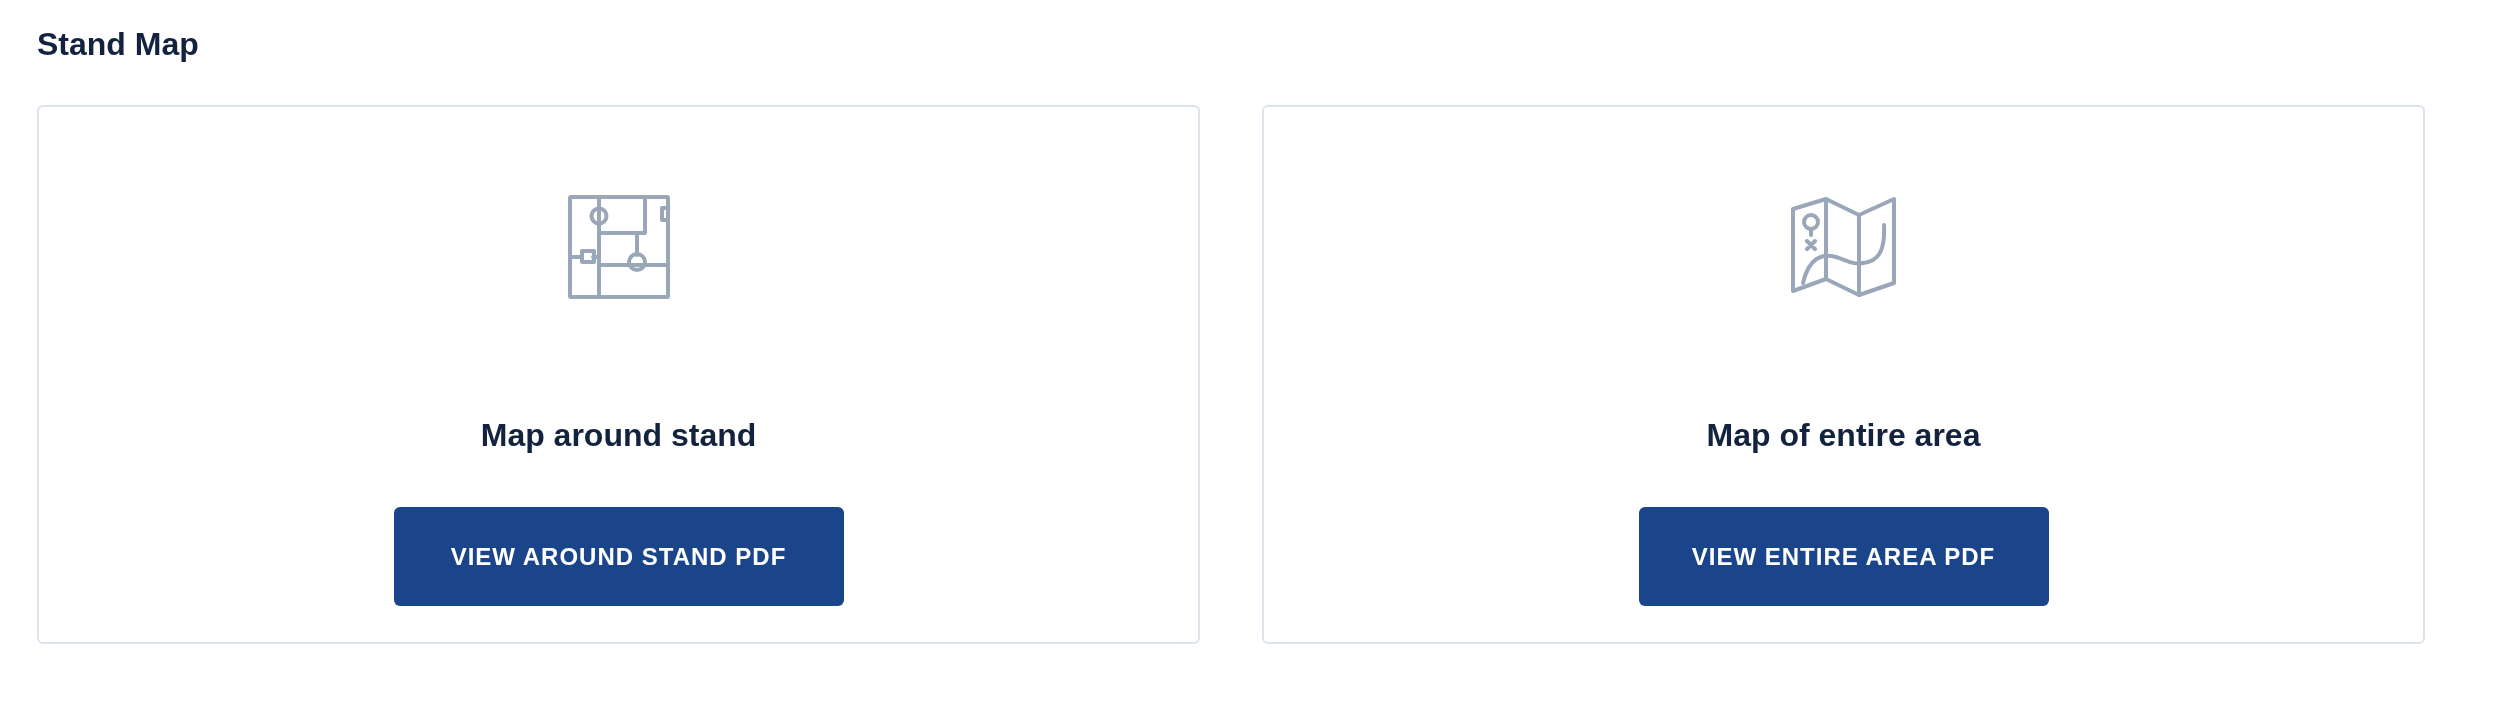 The width and height of the screenshot is (2514, 718). Describe the element at coordinates (1843, 556) in the screenshot. I see `view-pdf-button: VIEW ENTIRE AREA PDF` at that location.